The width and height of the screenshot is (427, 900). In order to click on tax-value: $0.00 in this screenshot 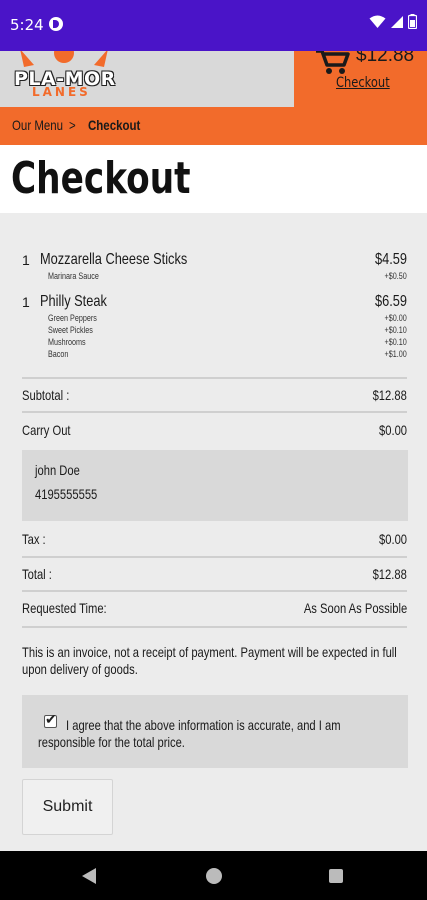, I will do `click(392, 539)`.